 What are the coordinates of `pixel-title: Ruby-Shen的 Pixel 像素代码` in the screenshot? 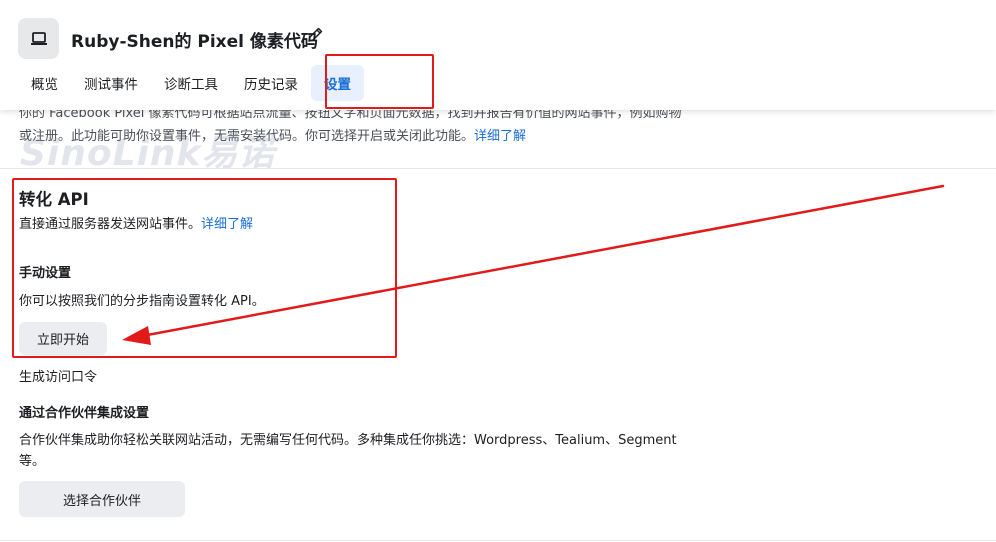 It's located at (194, 42).